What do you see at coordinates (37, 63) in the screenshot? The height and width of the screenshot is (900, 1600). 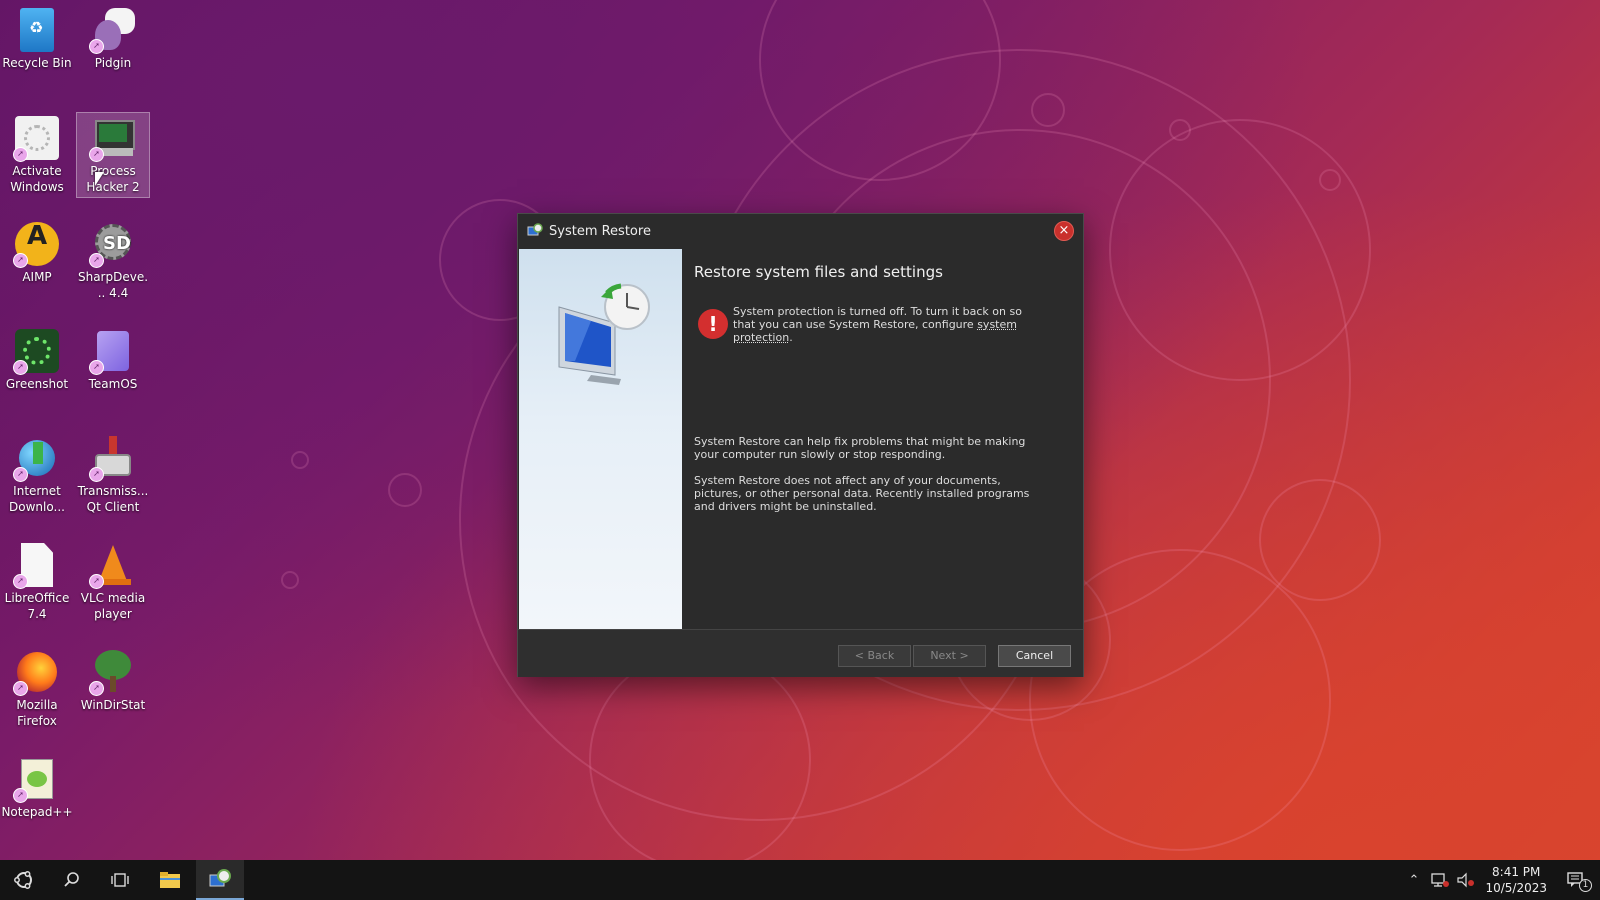 I see `desktop-icon-label: Recycle Bin` at bounding box center [37, 63].